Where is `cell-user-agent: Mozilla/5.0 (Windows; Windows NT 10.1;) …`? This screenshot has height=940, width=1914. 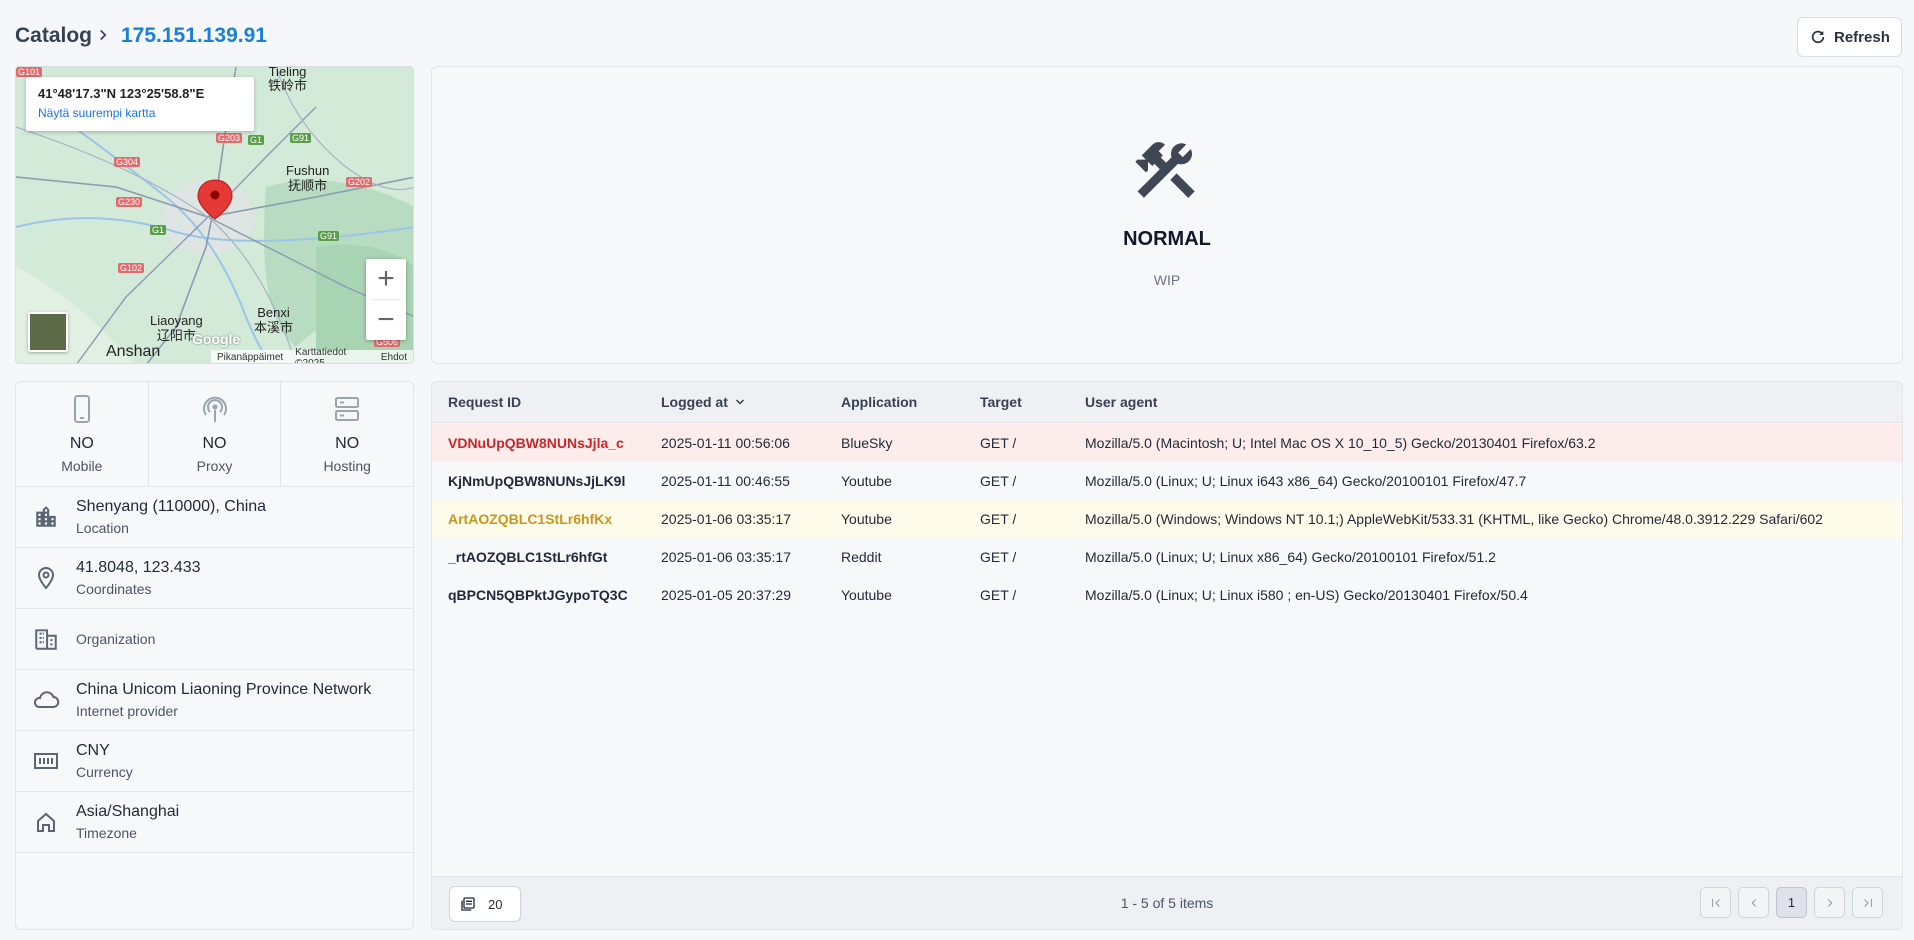
cell-user-agent: Mozilla/5.0 (Windows; Windows NT 10.1;) … is located at coordinates (1454, 519).